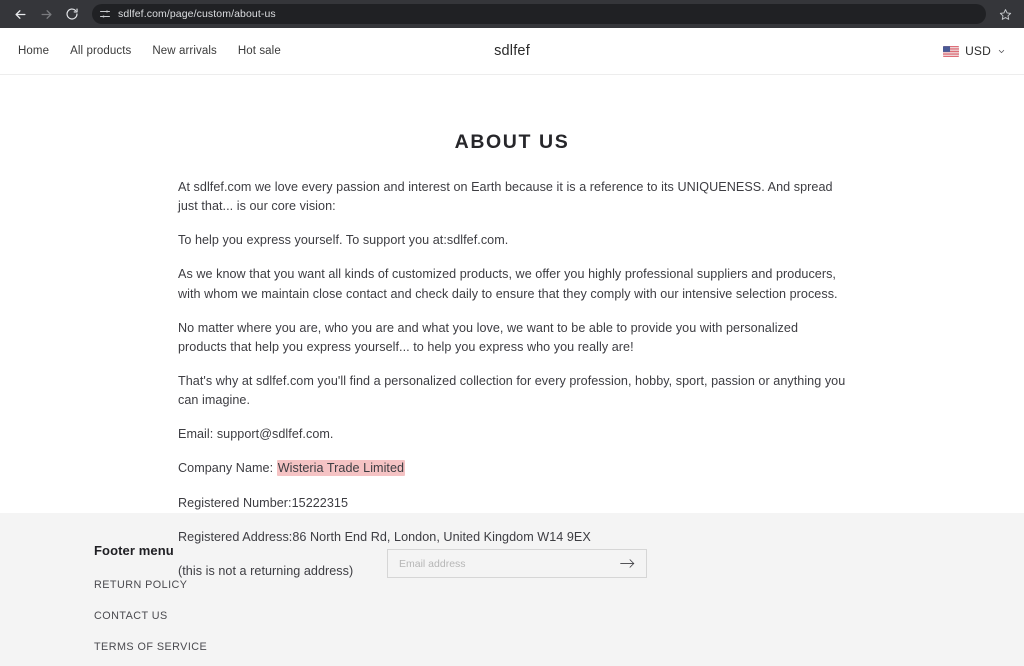 The width and height of the screenshot is (1024, 666). I want to click on company-name-value: Wisteria Trade Limited, so click(341, 468).